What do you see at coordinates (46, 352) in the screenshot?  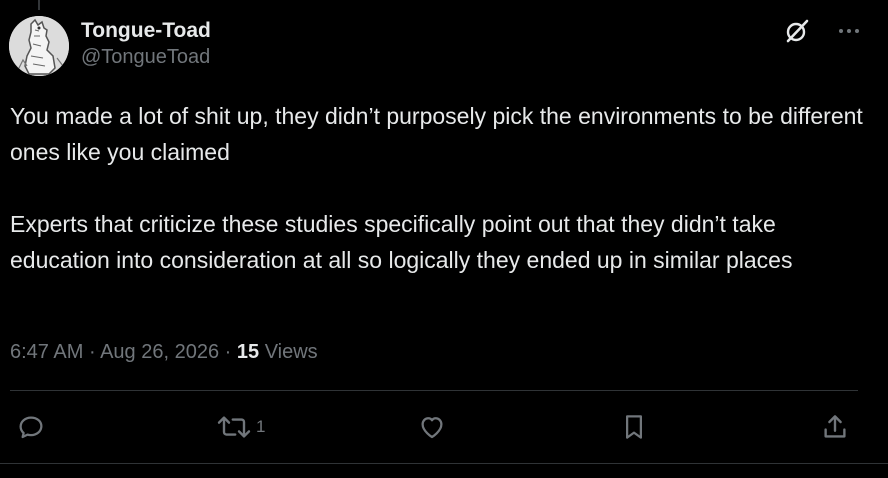 I see `tweet-time: 6:47 AM` at bounding box center [46, 352].